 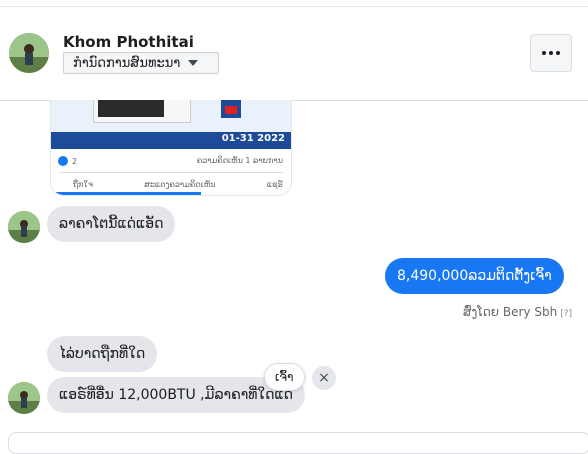 I want to click on share-action: ແຊຣ໌, so click(x=275, y=184).